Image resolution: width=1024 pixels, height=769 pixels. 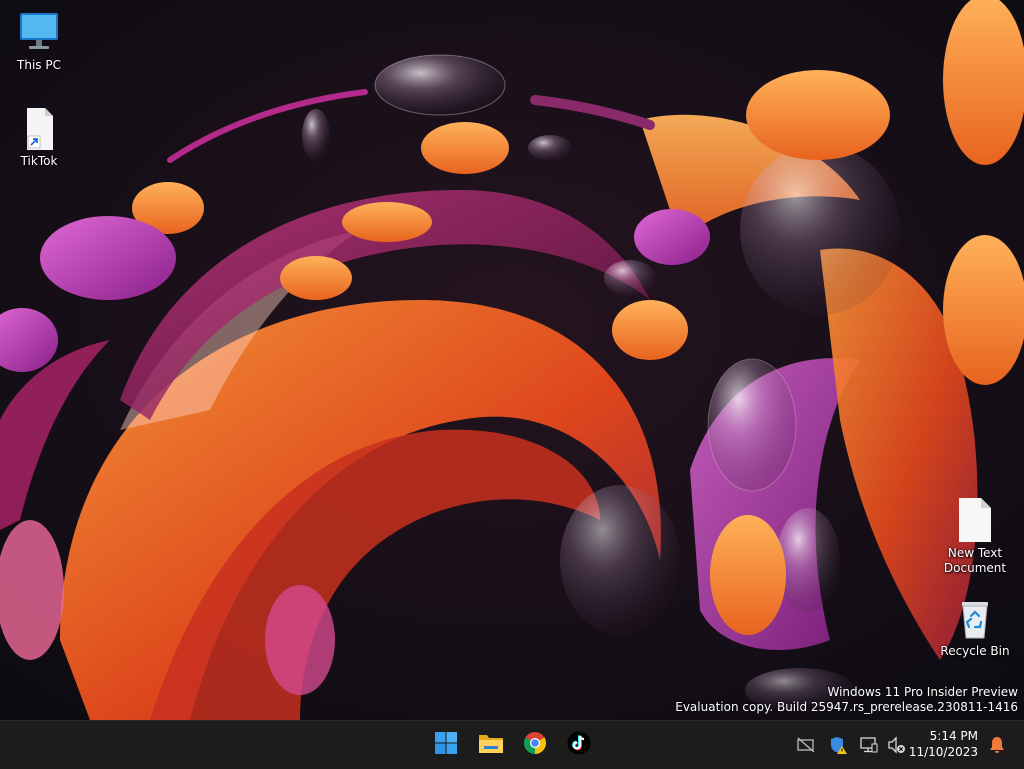 I want to click on taskbar-clock: 5:14 PM 11/10/2023, so click(x=940, y=744).